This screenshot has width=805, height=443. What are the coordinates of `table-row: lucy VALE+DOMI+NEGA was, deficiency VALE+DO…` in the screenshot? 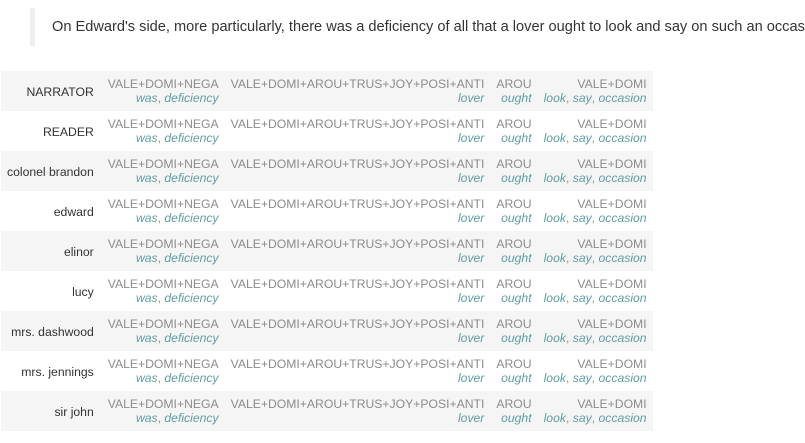 It's located at (327, 291).